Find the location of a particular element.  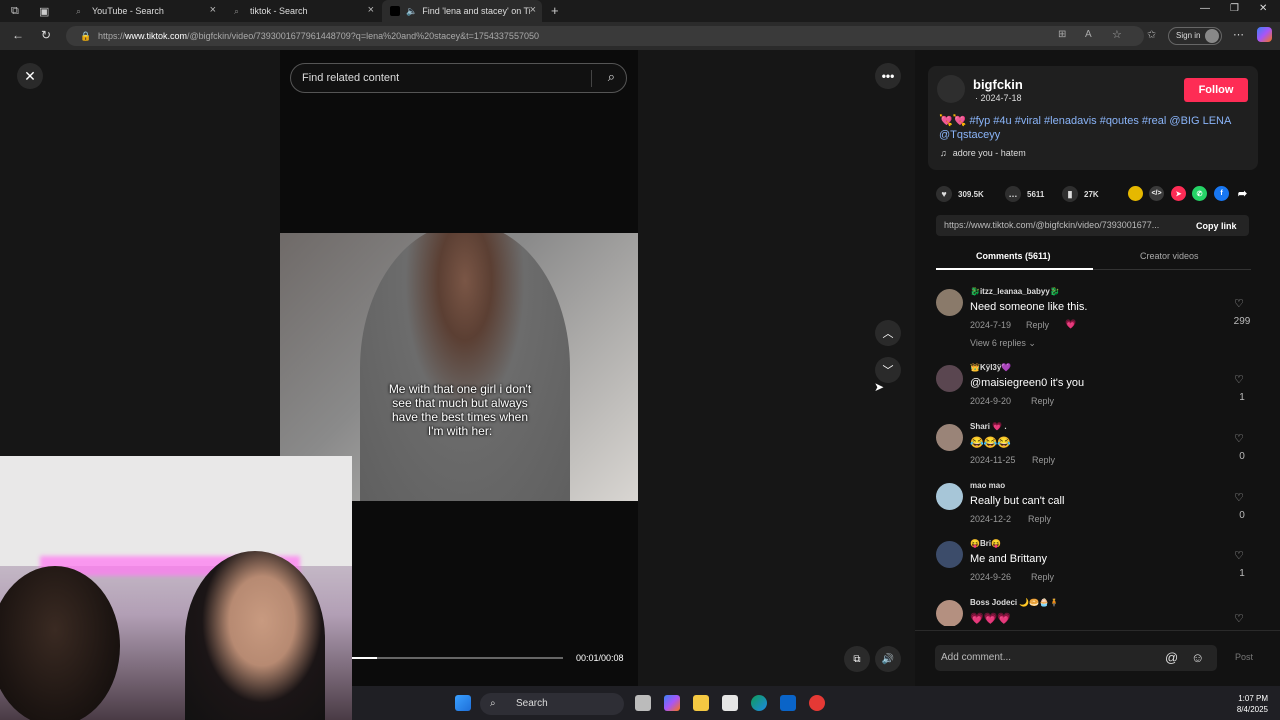

share-arrow-icon: ➦ is located at coordinates (1242, 193).